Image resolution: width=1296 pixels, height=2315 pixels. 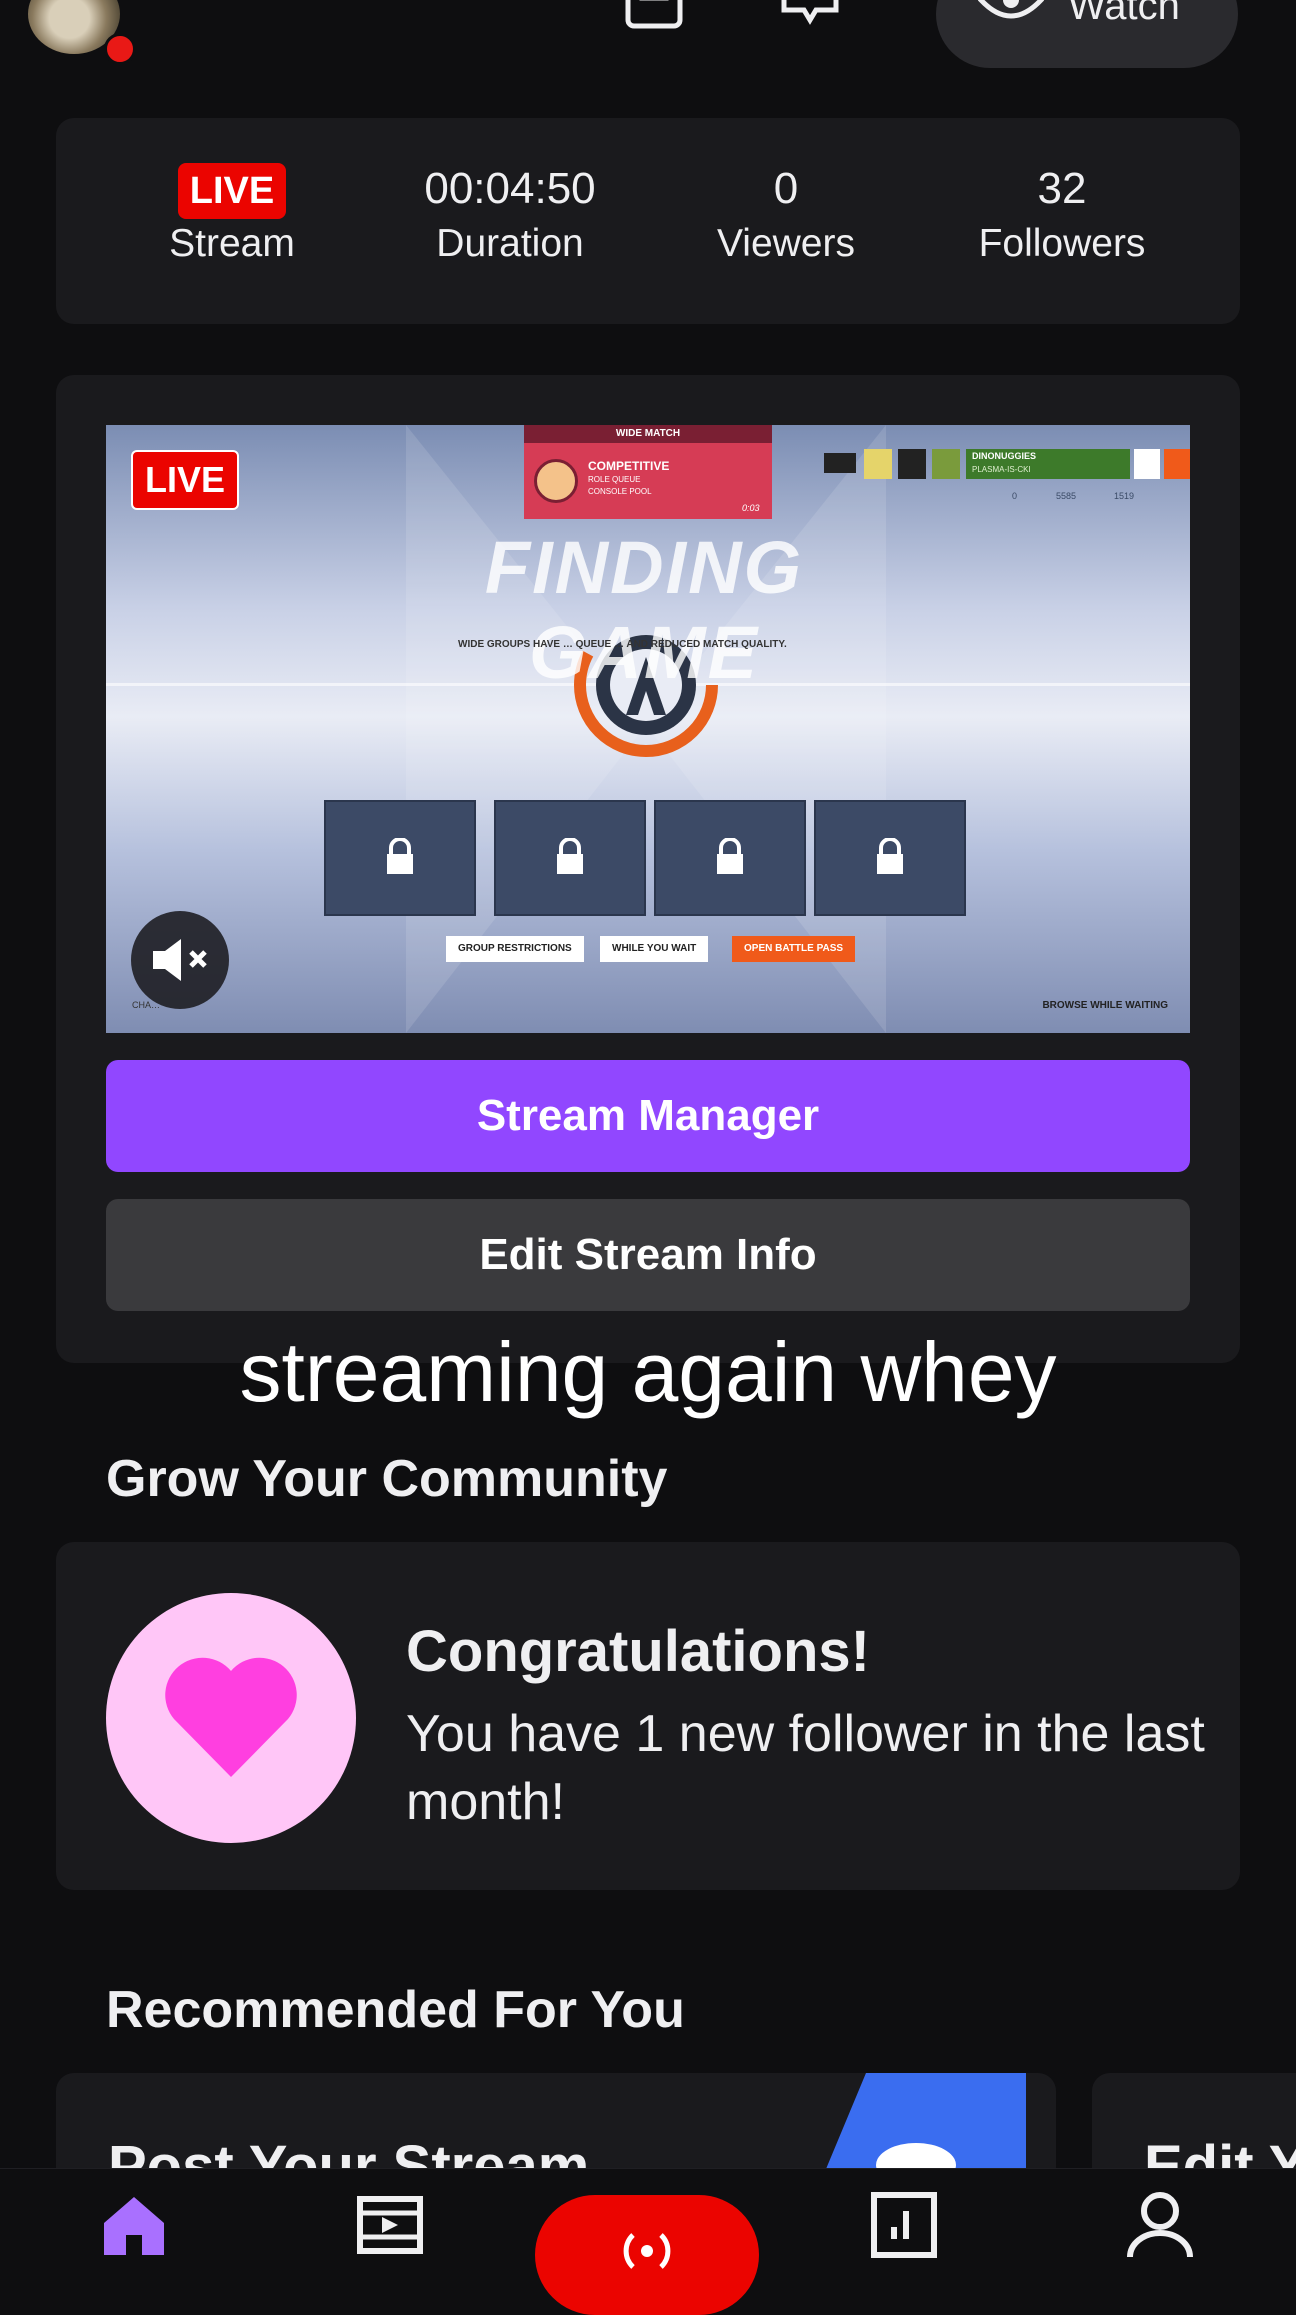 I want to click on stat-value: 0, so click(x=786, y=188).